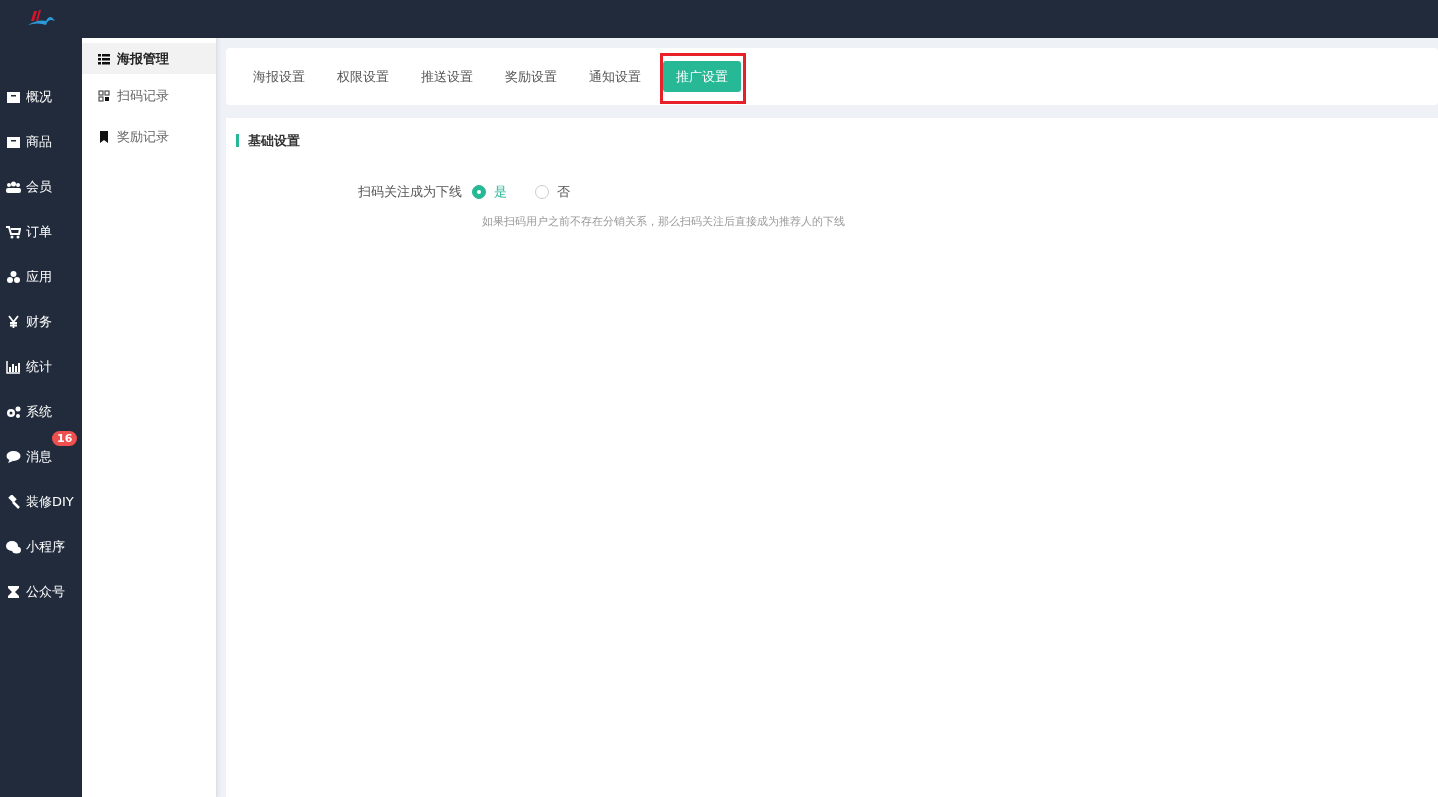 The image size is (1438, 797). I want to click on bar-chart-icon, so click(13, 366).